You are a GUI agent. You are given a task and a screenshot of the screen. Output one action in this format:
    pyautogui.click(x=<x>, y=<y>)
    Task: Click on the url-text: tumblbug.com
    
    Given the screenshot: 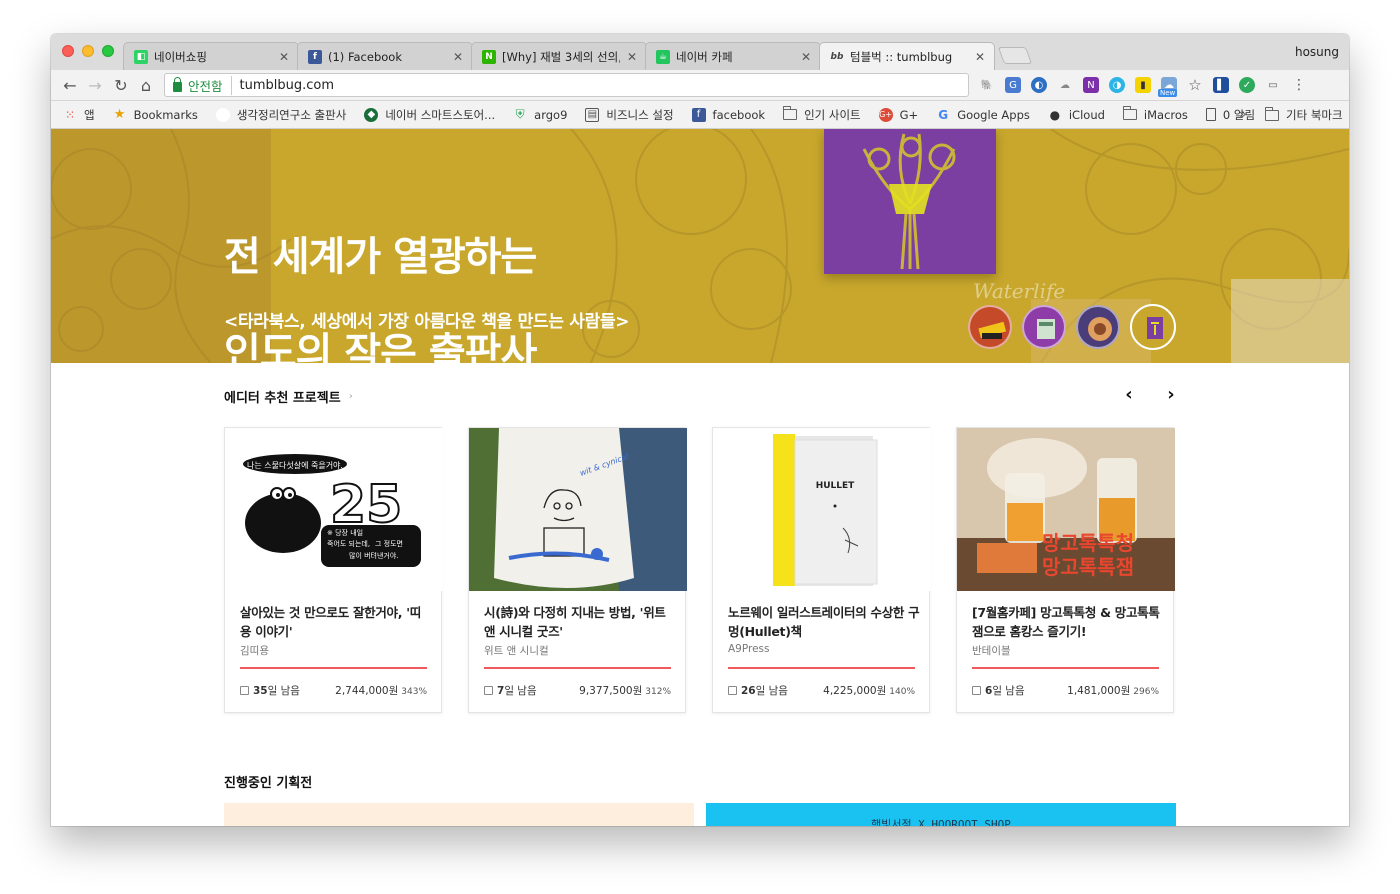 What is the action you would take?
    pyautogui.click(x=287, y=85)
    